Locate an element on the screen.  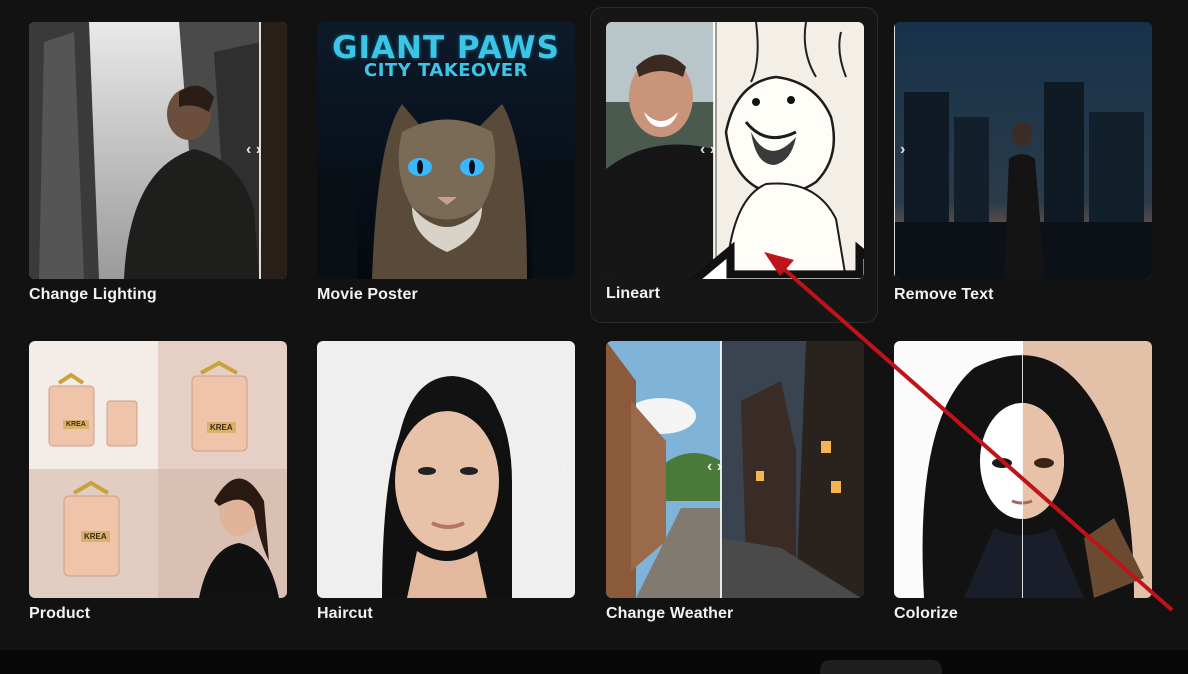
footer-bar is located at coordinates (594, 662).